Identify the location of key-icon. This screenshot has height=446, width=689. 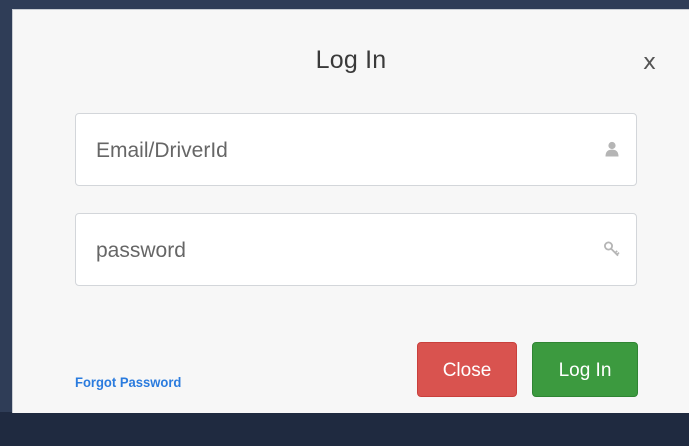
(612, 249).